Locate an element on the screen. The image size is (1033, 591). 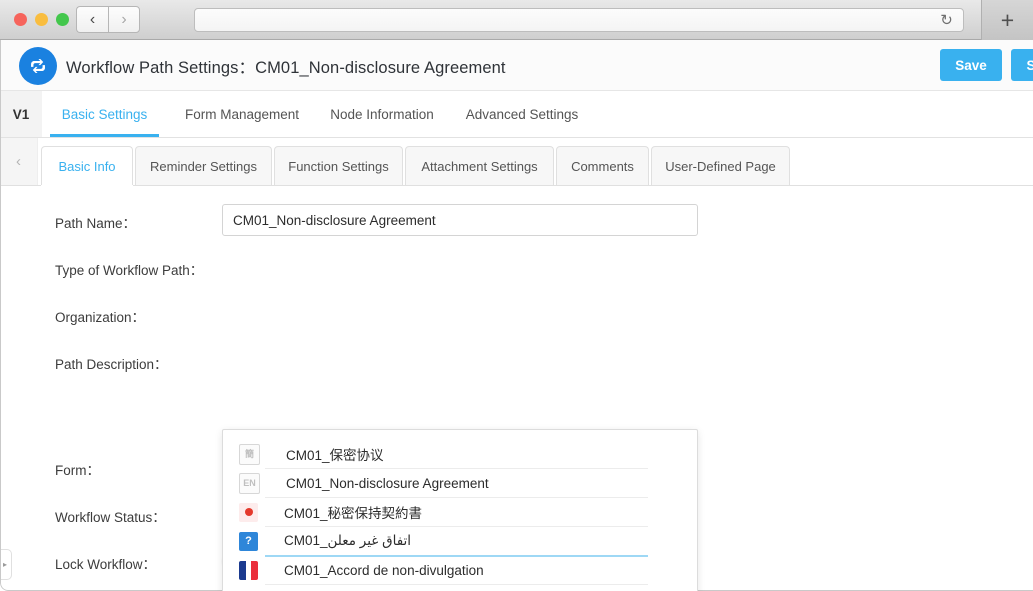
tab-user-defined-page: User-Defined Page is located at coordinates (720, 165).